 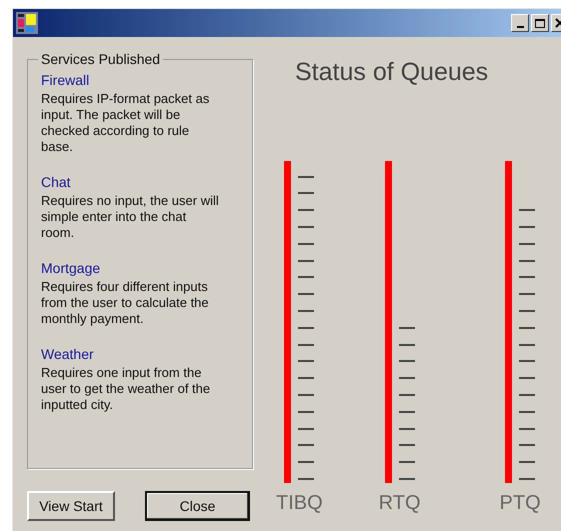 I want to click on dialog-button: Close, so click(x=197, y=506).